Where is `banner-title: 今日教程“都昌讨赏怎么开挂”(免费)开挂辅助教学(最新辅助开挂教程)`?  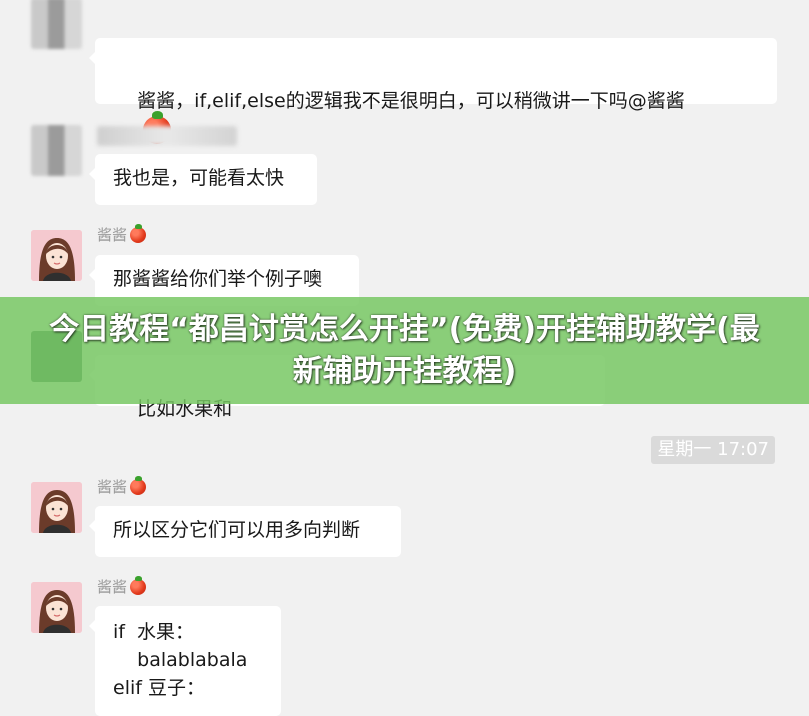 banner-title: 今日教程“都昌讨赏怎么开挂”(免费)开挂辅助教学(最新辅助开挂教程) is located at coordinates (404, 350).